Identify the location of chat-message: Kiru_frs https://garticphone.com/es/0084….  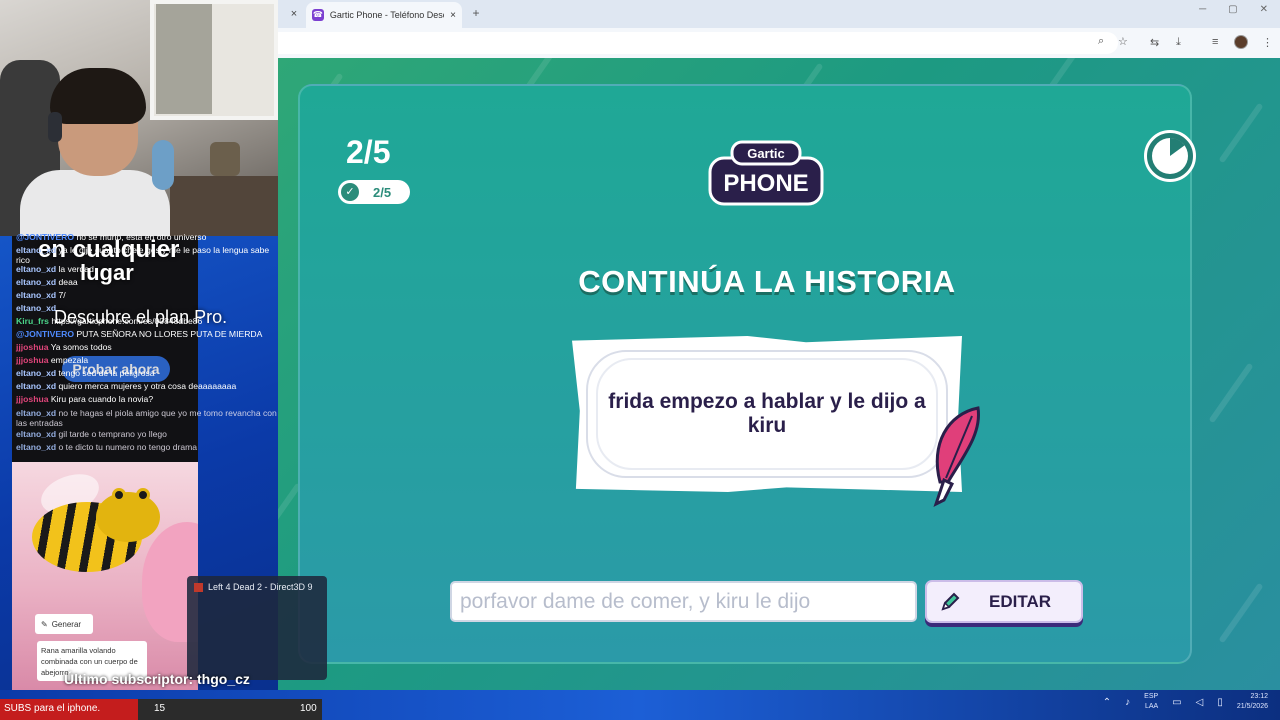
(140, 321).